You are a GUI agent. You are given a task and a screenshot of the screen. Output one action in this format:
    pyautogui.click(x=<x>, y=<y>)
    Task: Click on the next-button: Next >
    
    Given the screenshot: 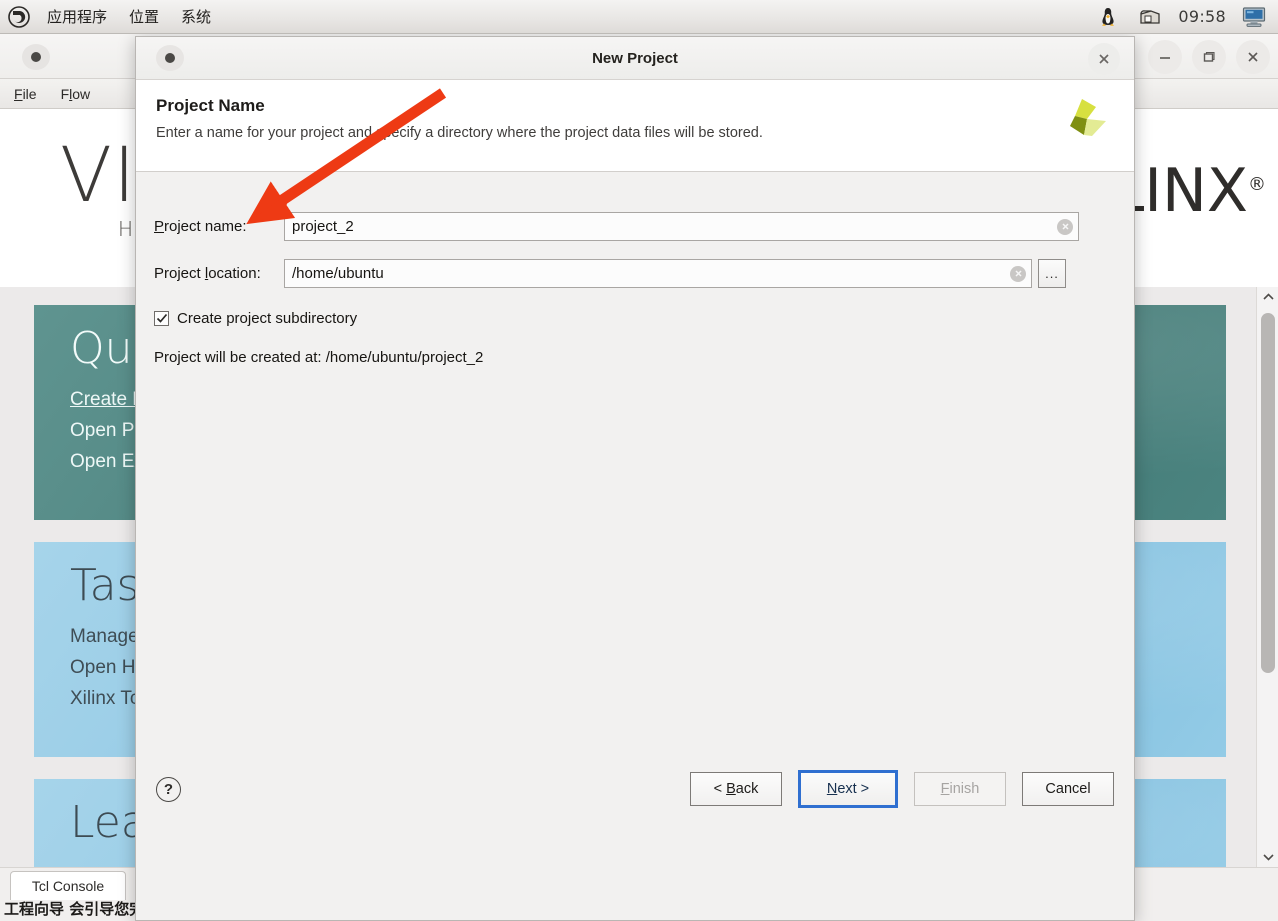 What is the action you would take?
    pyautogui.click(x=848, y=789)
    